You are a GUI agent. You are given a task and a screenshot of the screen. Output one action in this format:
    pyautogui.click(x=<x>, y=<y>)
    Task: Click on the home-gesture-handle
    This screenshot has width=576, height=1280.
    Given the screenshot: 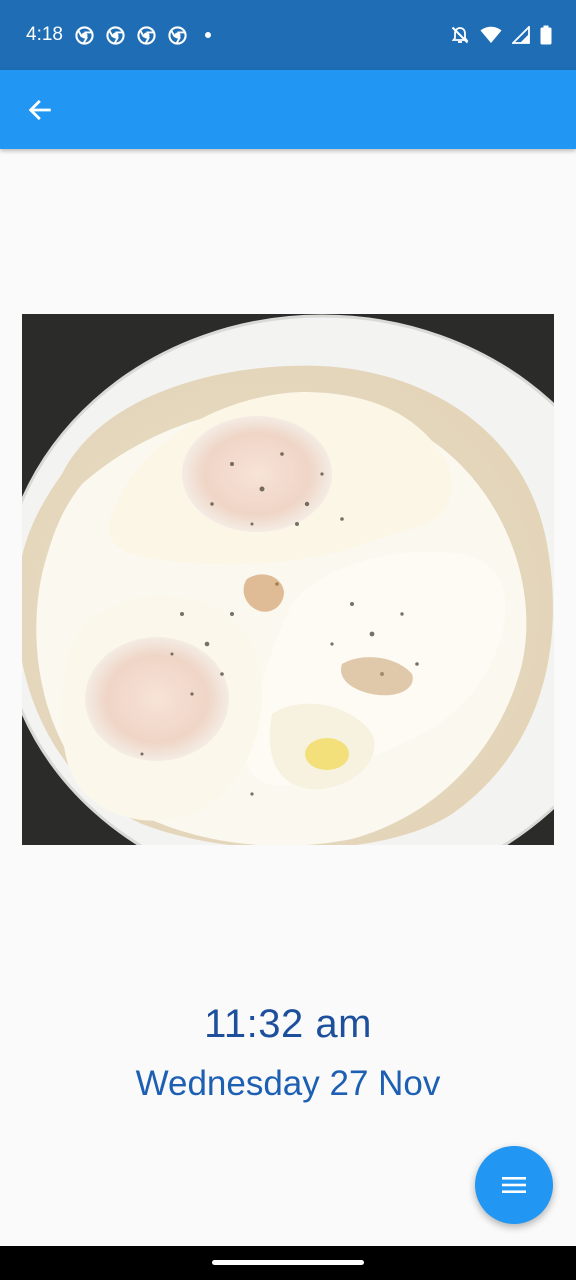 What is the action you would take?
    pyautogui.click(x=288, y=1262)
    